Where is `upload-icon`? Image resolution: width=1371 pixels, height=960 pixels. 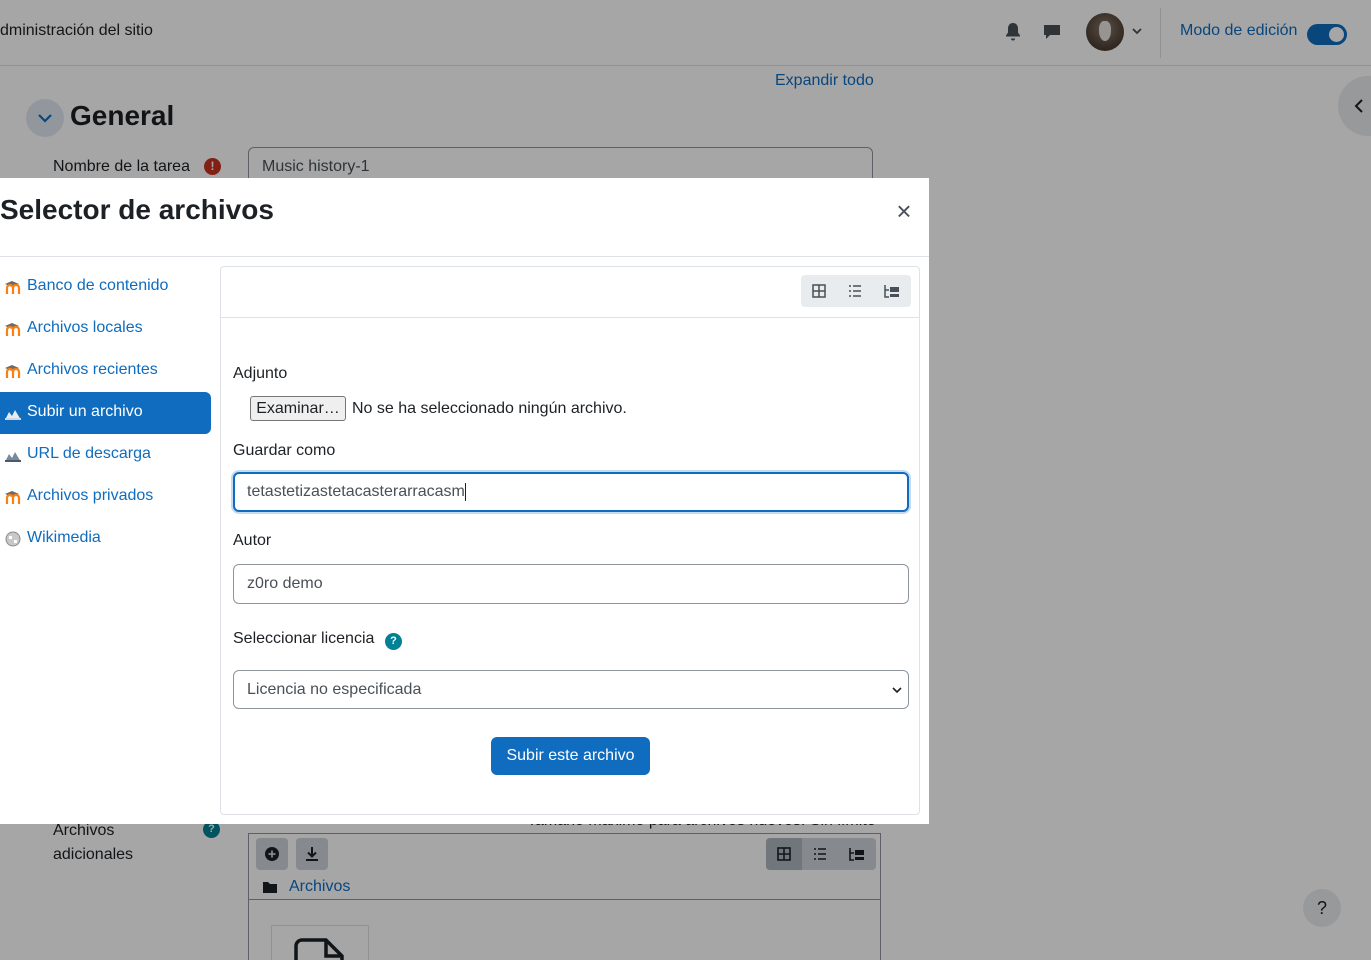 upload-icon is located at coordinates (13, 413).